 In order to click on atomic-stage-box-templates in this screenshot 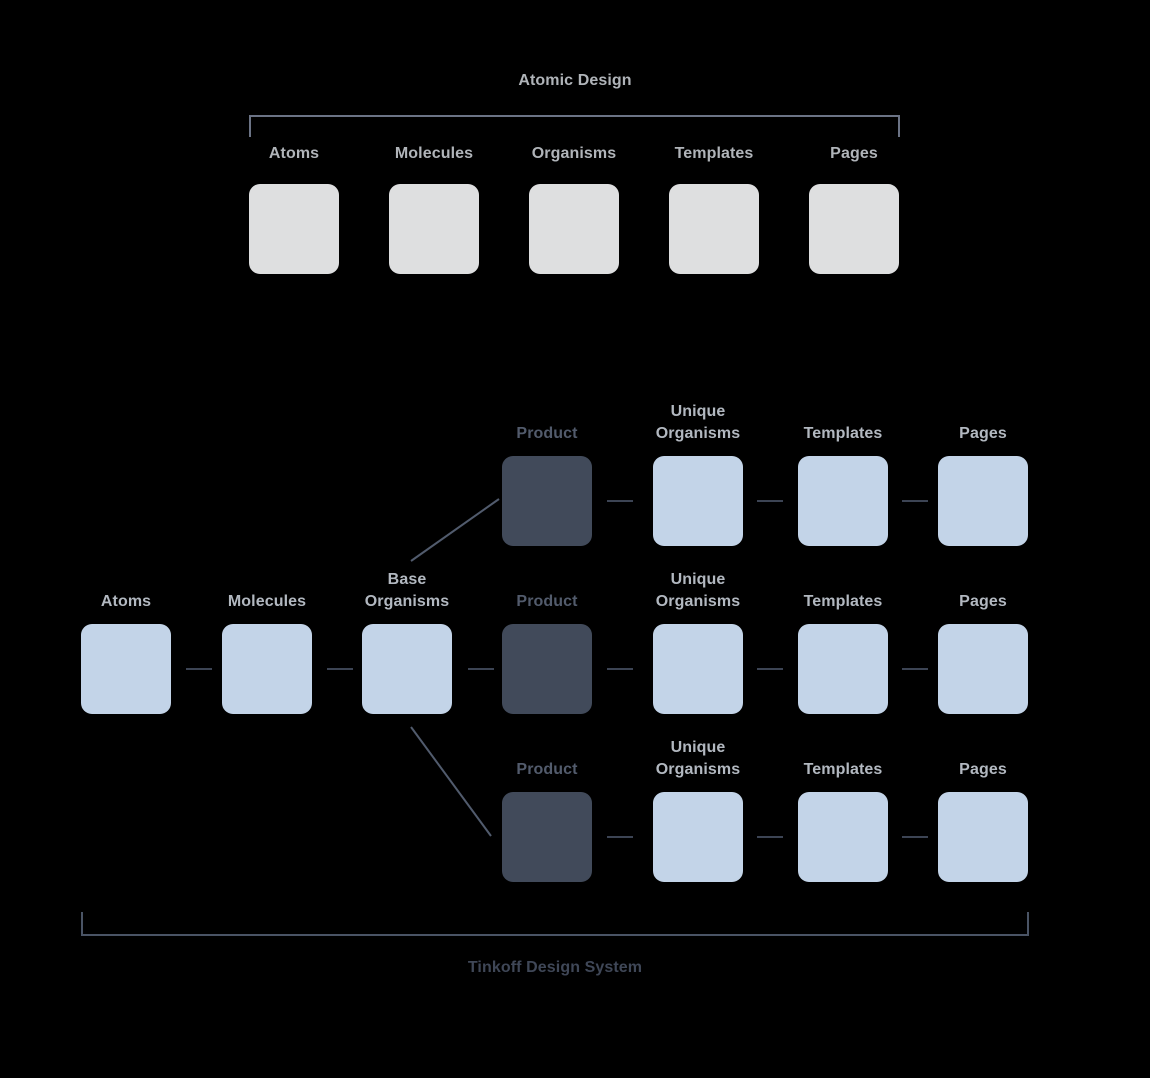, I will do `click(714, 229)`.